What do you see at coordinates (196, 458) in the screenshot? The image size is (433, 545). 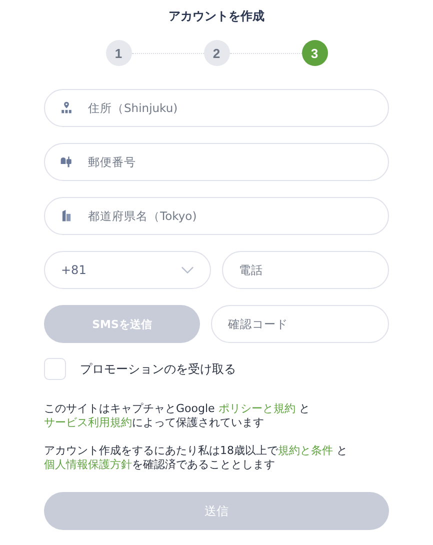 I see `notice-text: アカウント作成をするにあたり私は18歳以上で規約と条件 と 個人情報保護方針を確認済であることとします` at bounding box center [196, 458].